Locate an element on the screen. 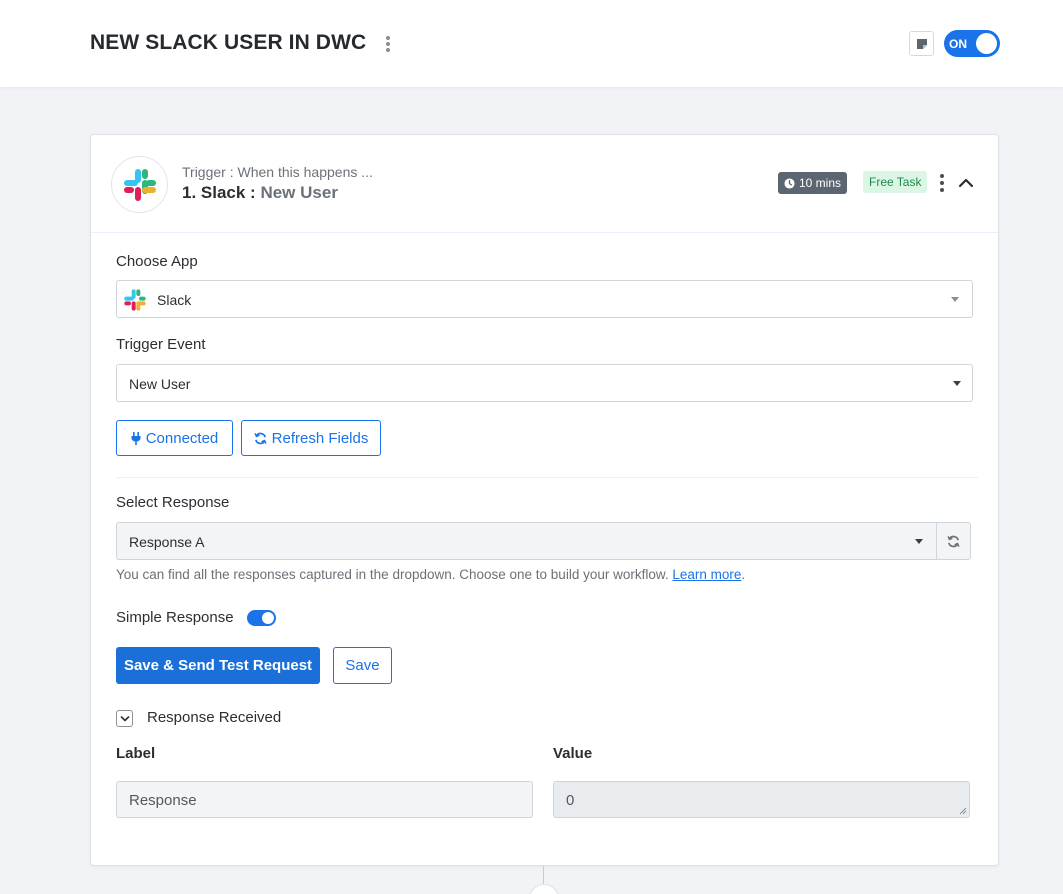  top-bar: NEW SLACK USER IN DWC ON is located at coordinates (531, 43).